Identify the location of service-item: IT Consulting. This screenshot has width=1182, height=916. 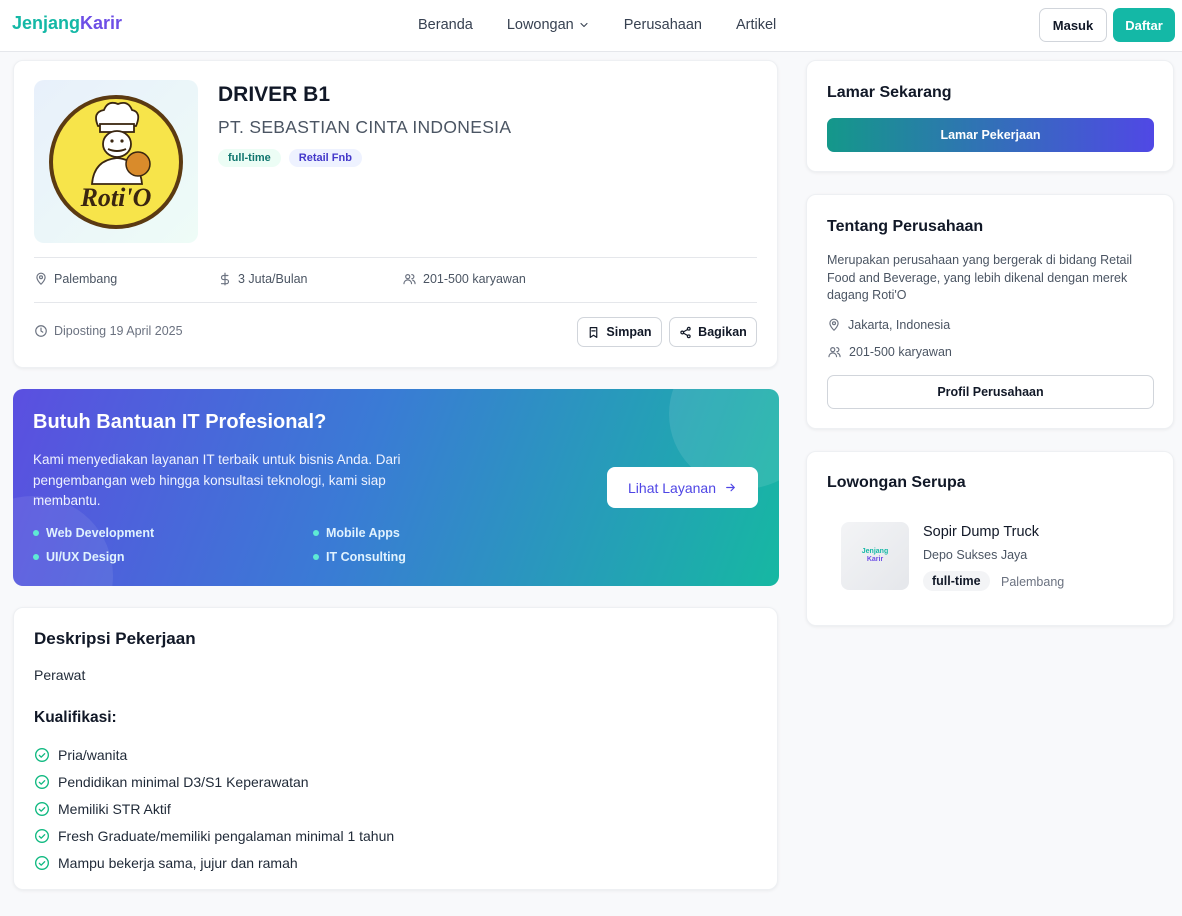
(359, 557).